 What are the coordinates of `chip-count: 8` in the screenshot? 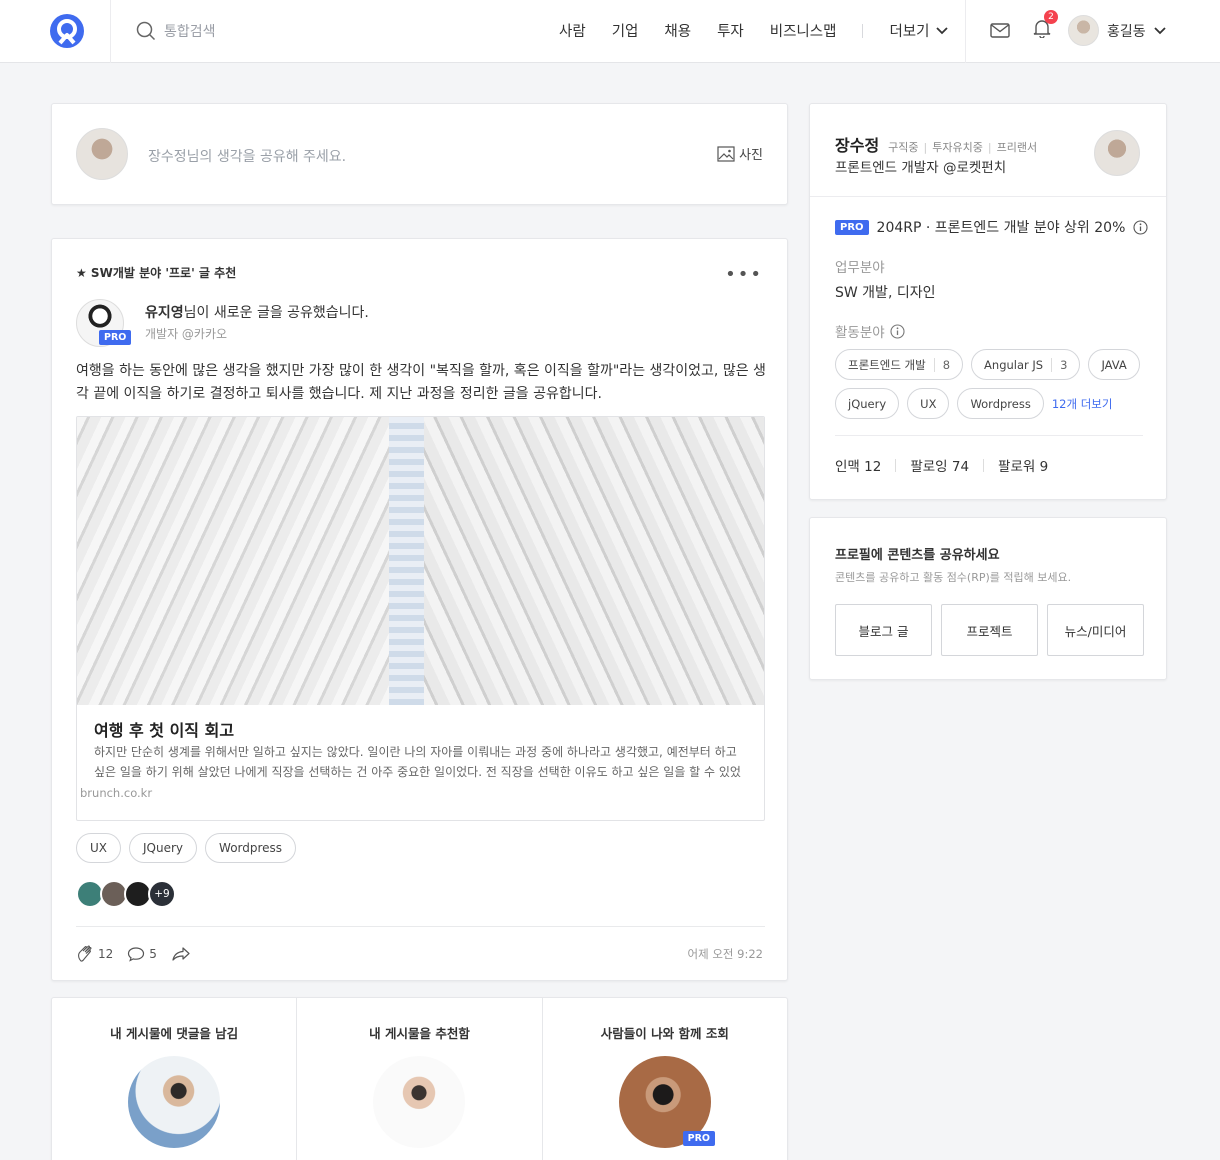 It's located at (941, 364).